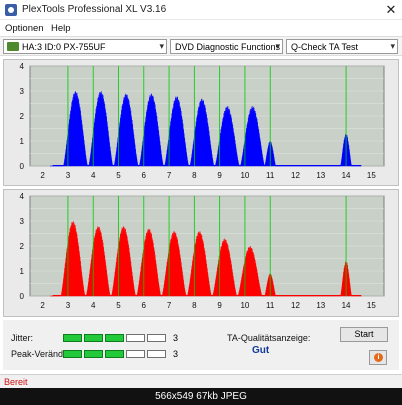 The width and height of the screenshot is (402, 405). I want to click on title-bar: PlexTools Professional XL V3.16 ✕, so click(201, 10).